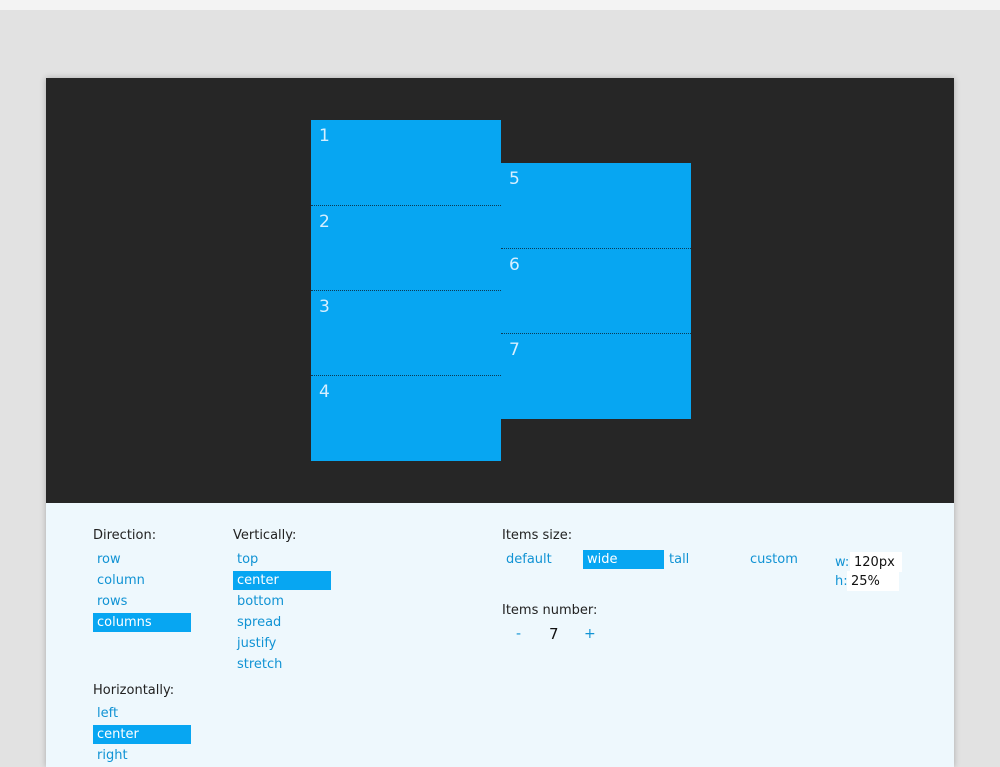 The image size is (1000, 767). I want to click on flex-item-6: 6, so click(596, 291).